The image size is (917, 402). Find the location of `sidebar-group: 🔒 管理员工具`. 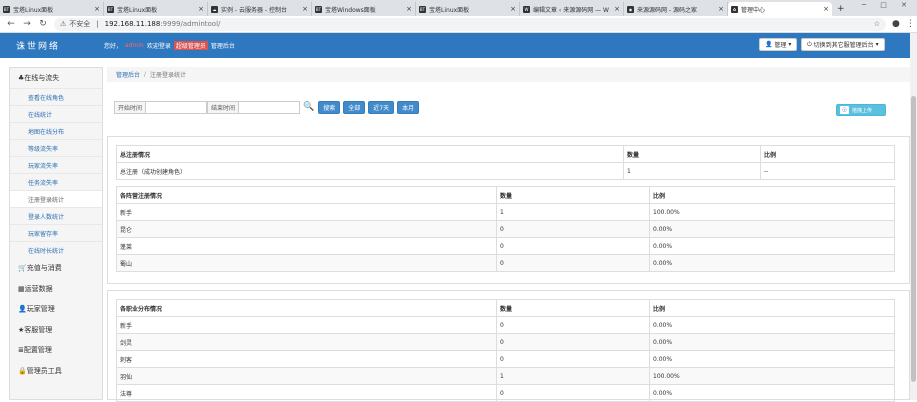

sidebar-group: 🔒 管理员工具 is located at coordinates (56, 371).